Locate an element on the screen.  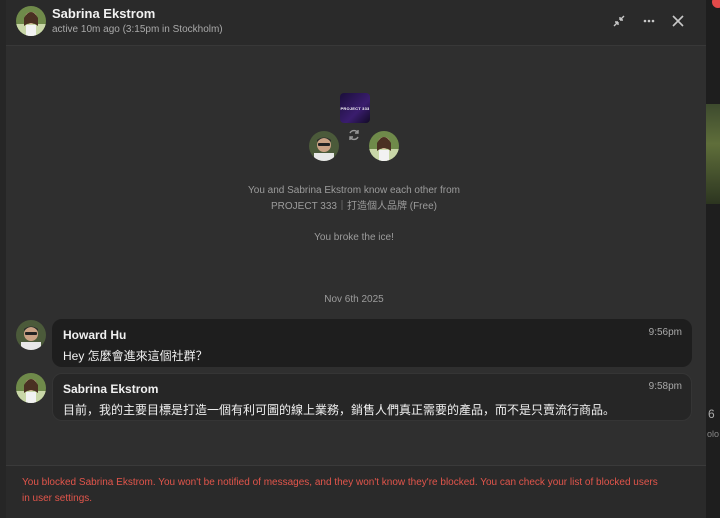
message-time: 9:56pm is located at coordinates (665, 332).